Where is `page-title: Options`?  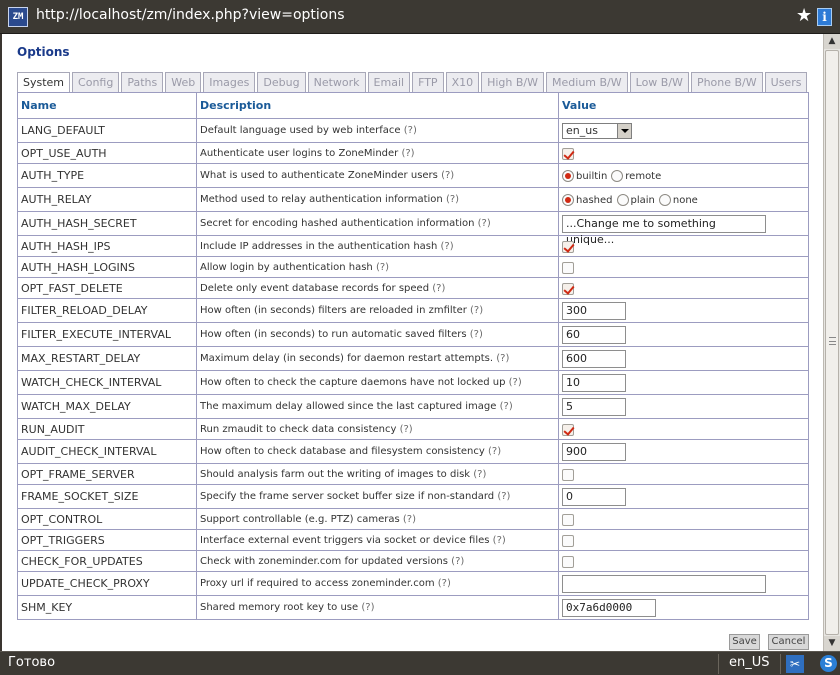 page-title: Options is located at coordinates (43, 52).